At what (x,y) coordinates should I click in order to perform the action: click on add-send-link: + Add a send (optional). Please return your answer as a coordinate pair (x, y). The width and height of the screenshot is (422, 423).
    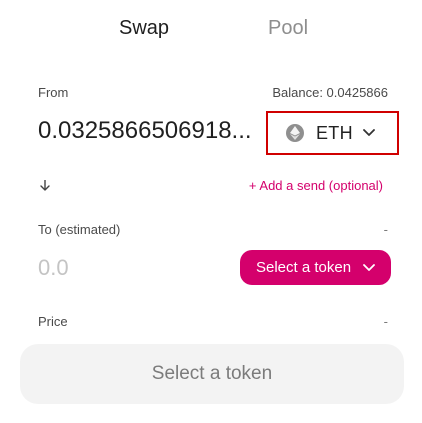
    Looking at the image, I should click on (316, 185).